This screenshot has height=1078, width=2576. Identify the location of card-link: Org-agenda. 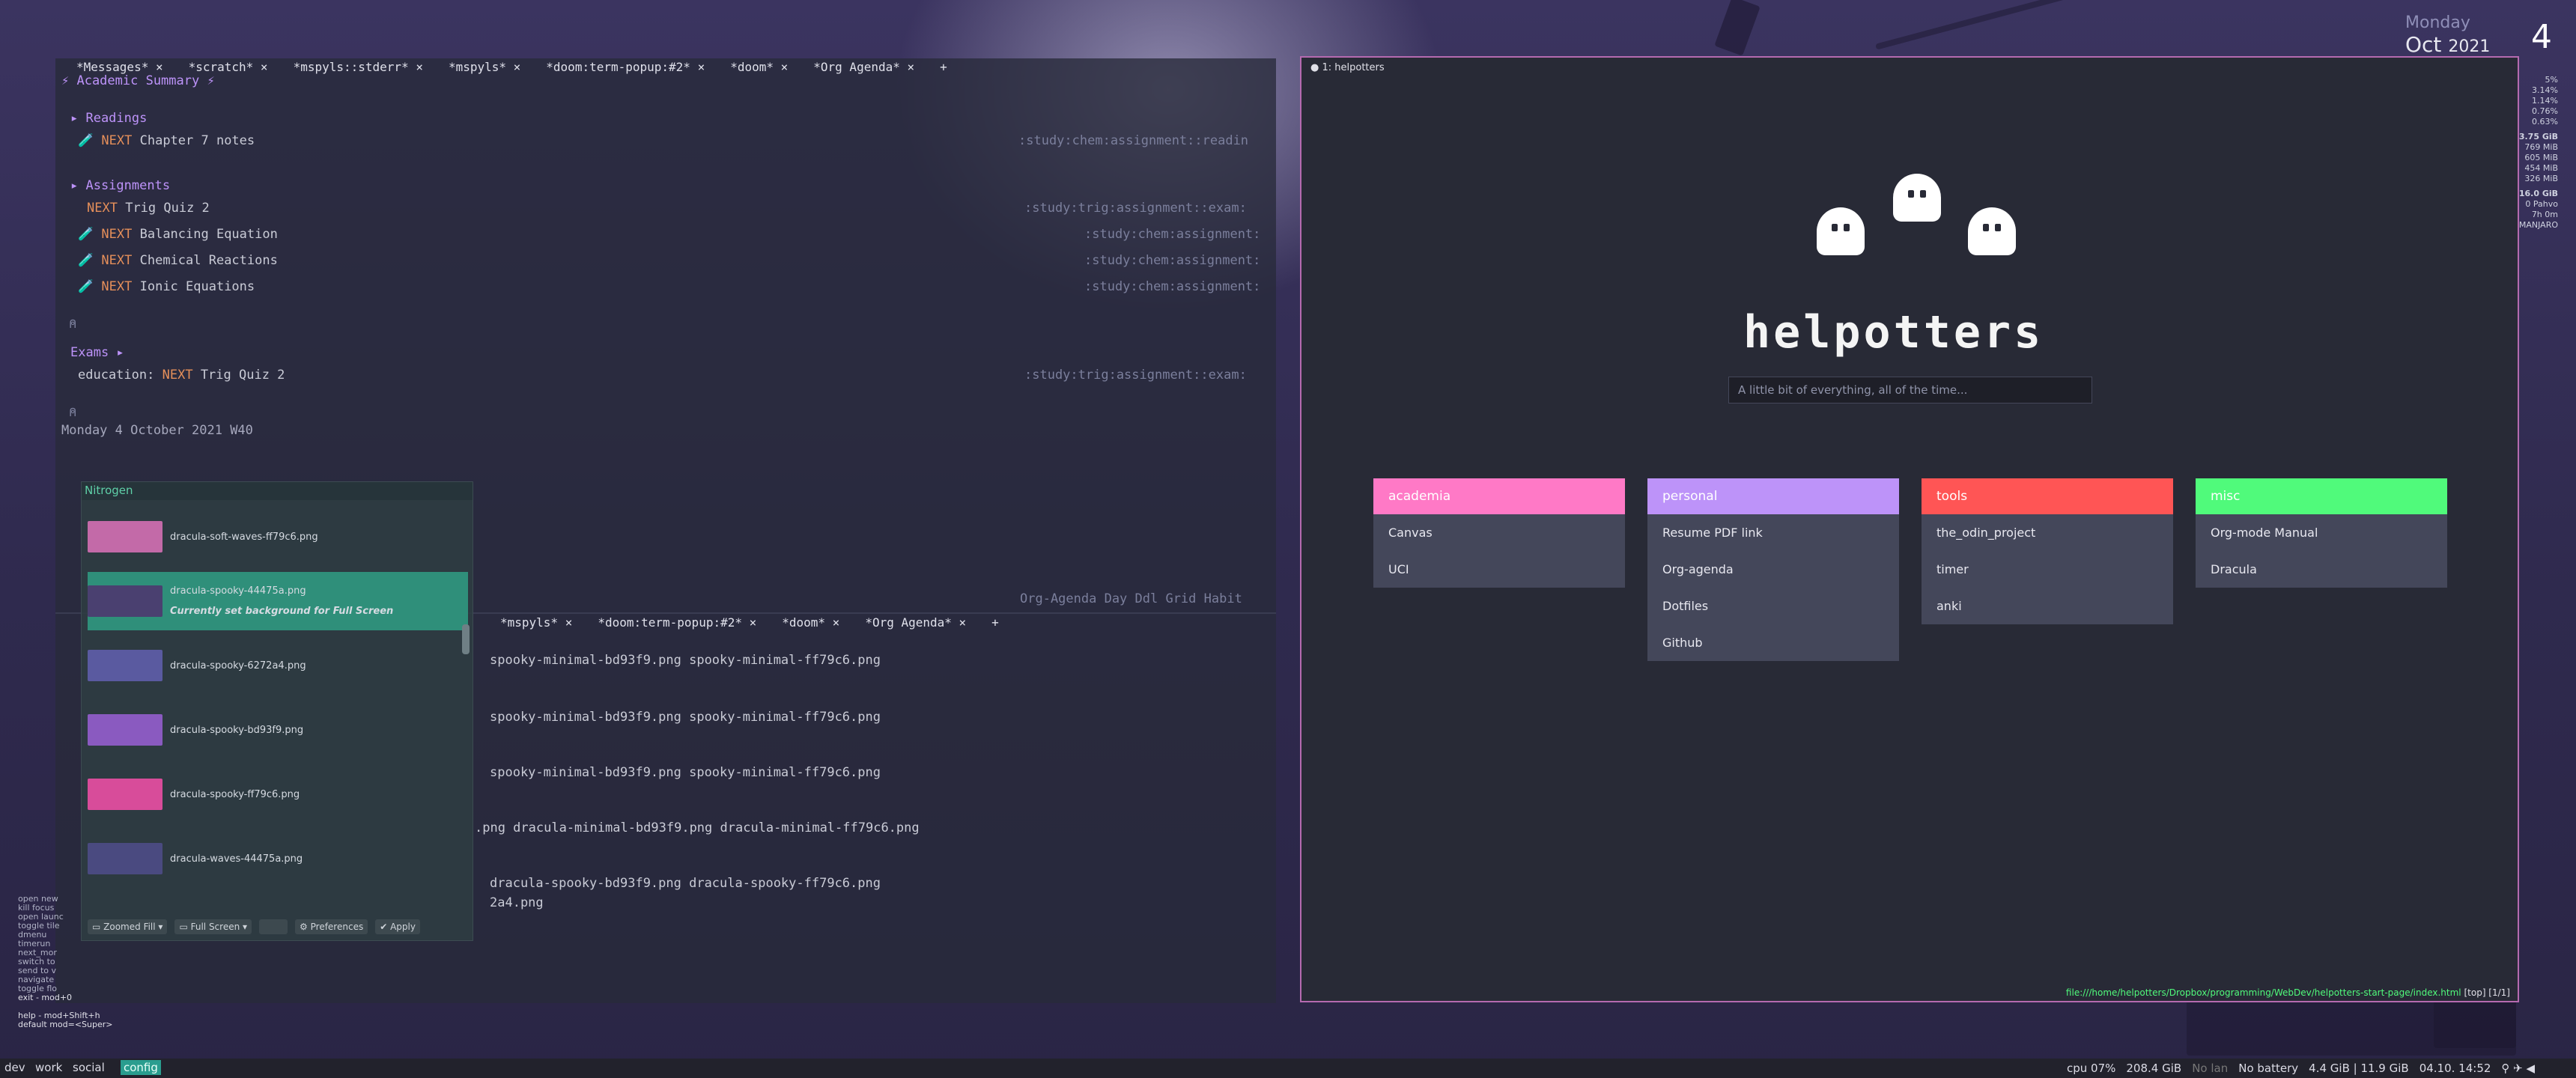
(1773, 569).